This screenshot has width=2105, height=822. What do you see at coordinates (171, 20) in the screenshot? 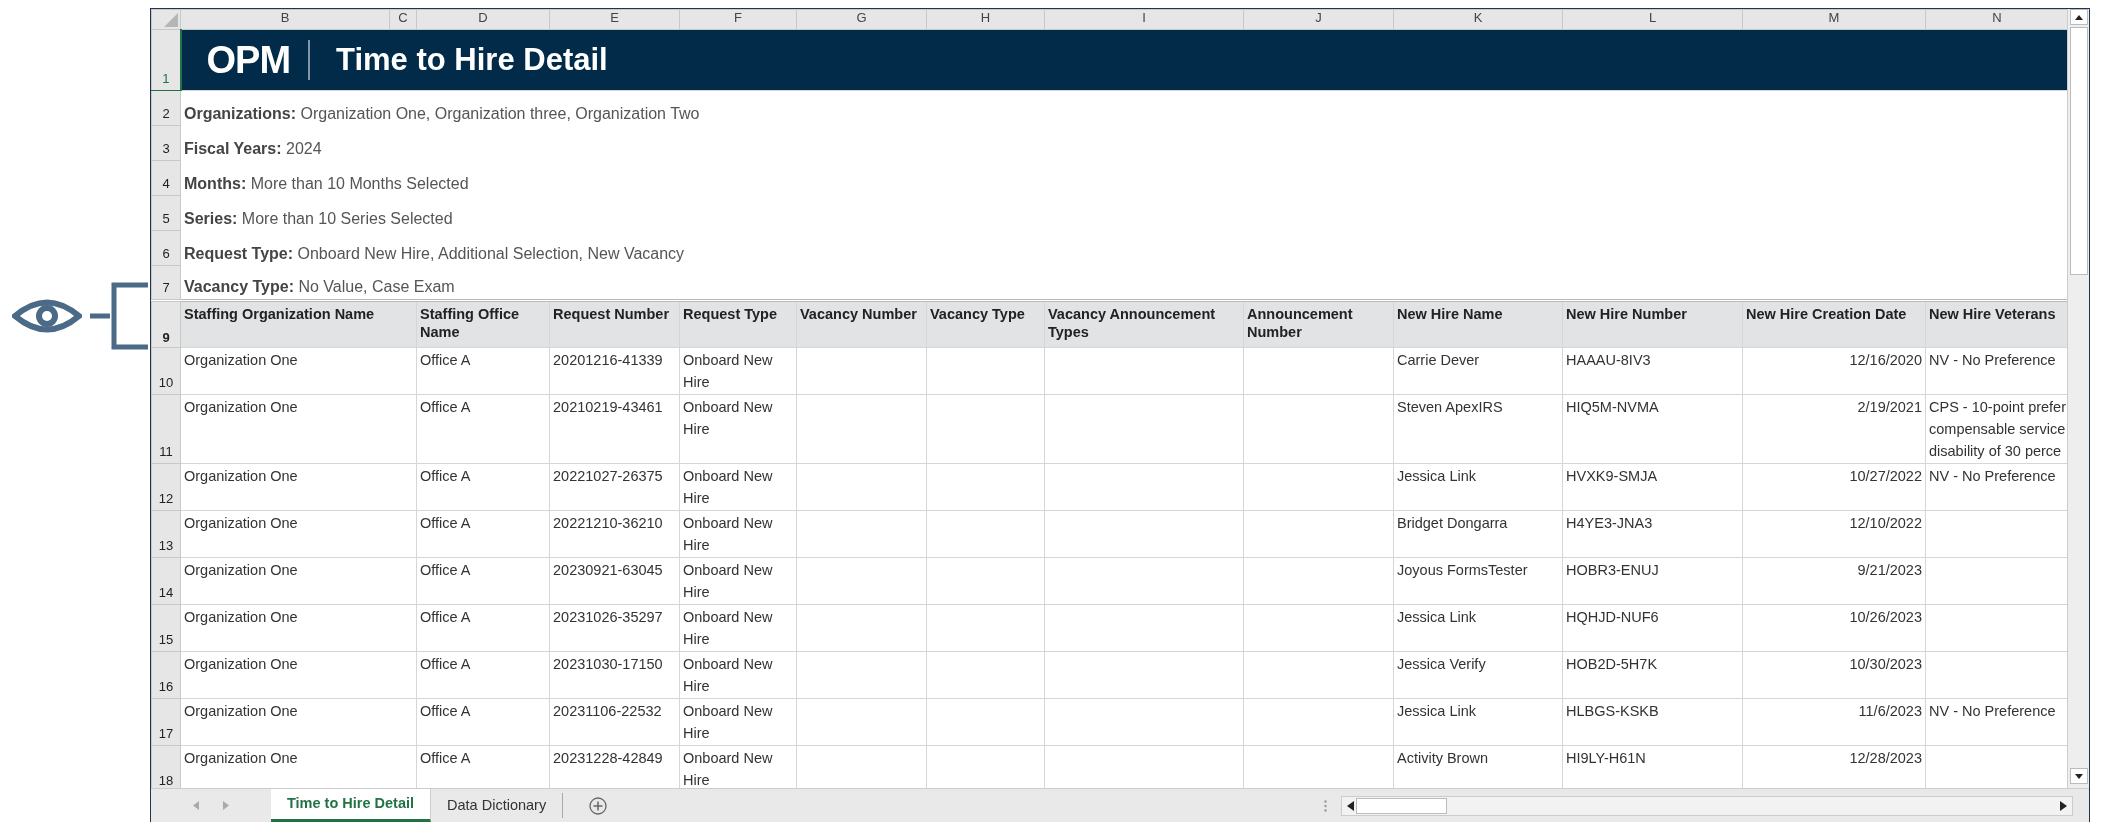
I see `select-all-icon` at bounding box center [171, 20].